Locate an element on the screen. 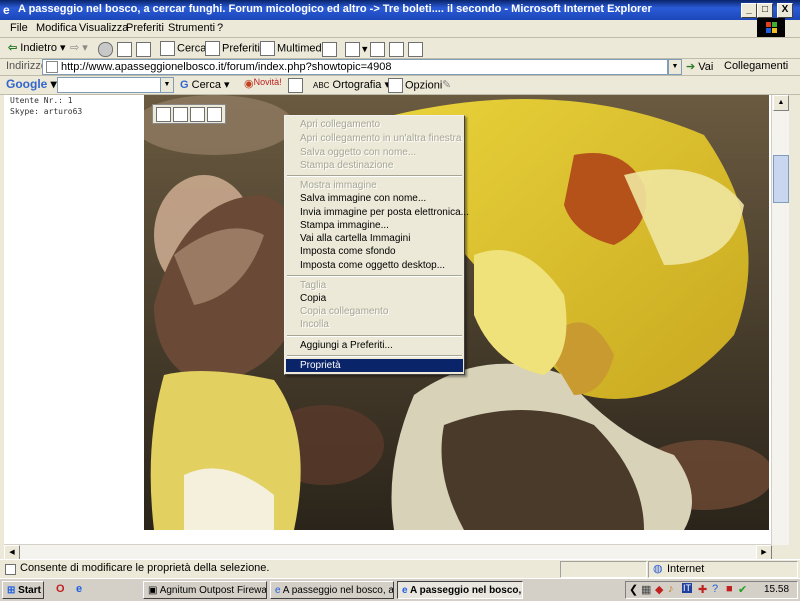 The image size is (800, 601). history-icon is located at coordinates (330, 49).